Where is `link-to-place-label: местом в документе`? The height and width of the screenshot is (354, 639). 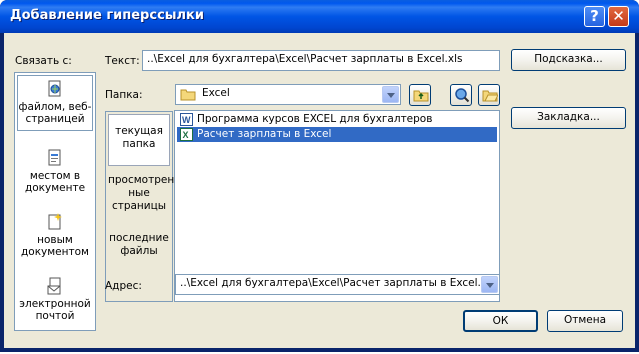
link-to-place-label: местом в документе is located at coordinates (55, 182).